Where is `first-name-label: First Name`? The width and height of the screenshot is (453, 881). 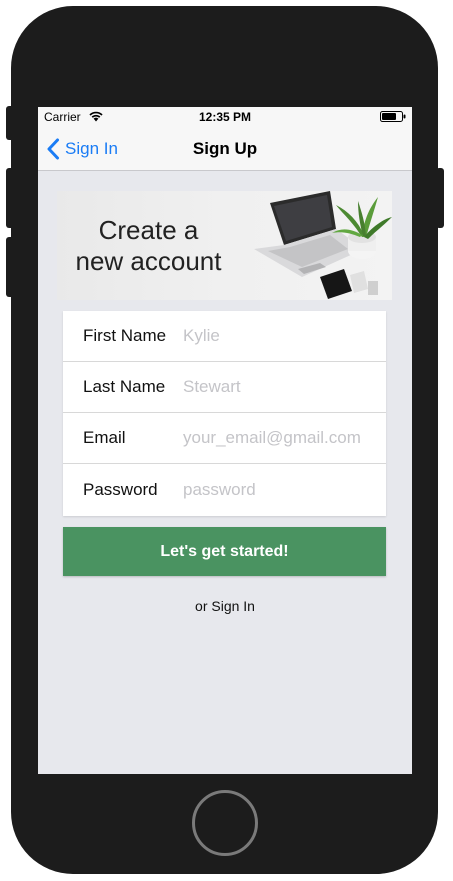
first-name-label: First Name is located at coordinates (125, 335).